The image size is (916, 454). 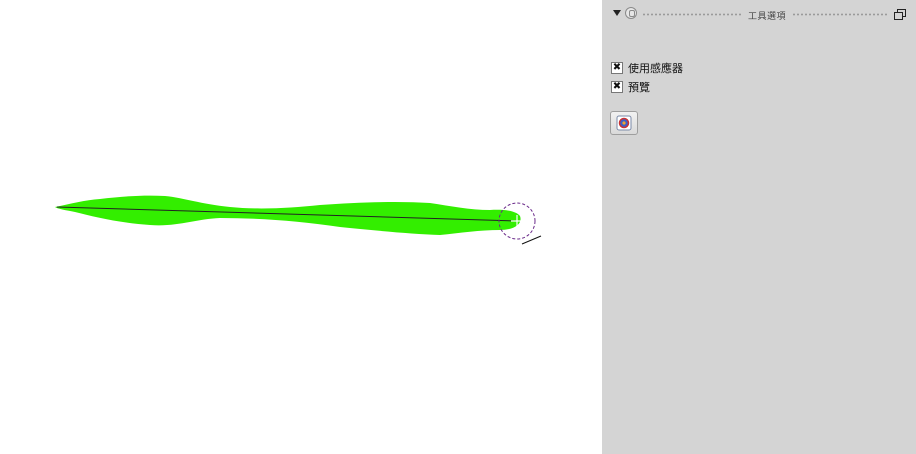 I want to click on use-sensor-checkbox: ✖, so click(x=617, y=68).